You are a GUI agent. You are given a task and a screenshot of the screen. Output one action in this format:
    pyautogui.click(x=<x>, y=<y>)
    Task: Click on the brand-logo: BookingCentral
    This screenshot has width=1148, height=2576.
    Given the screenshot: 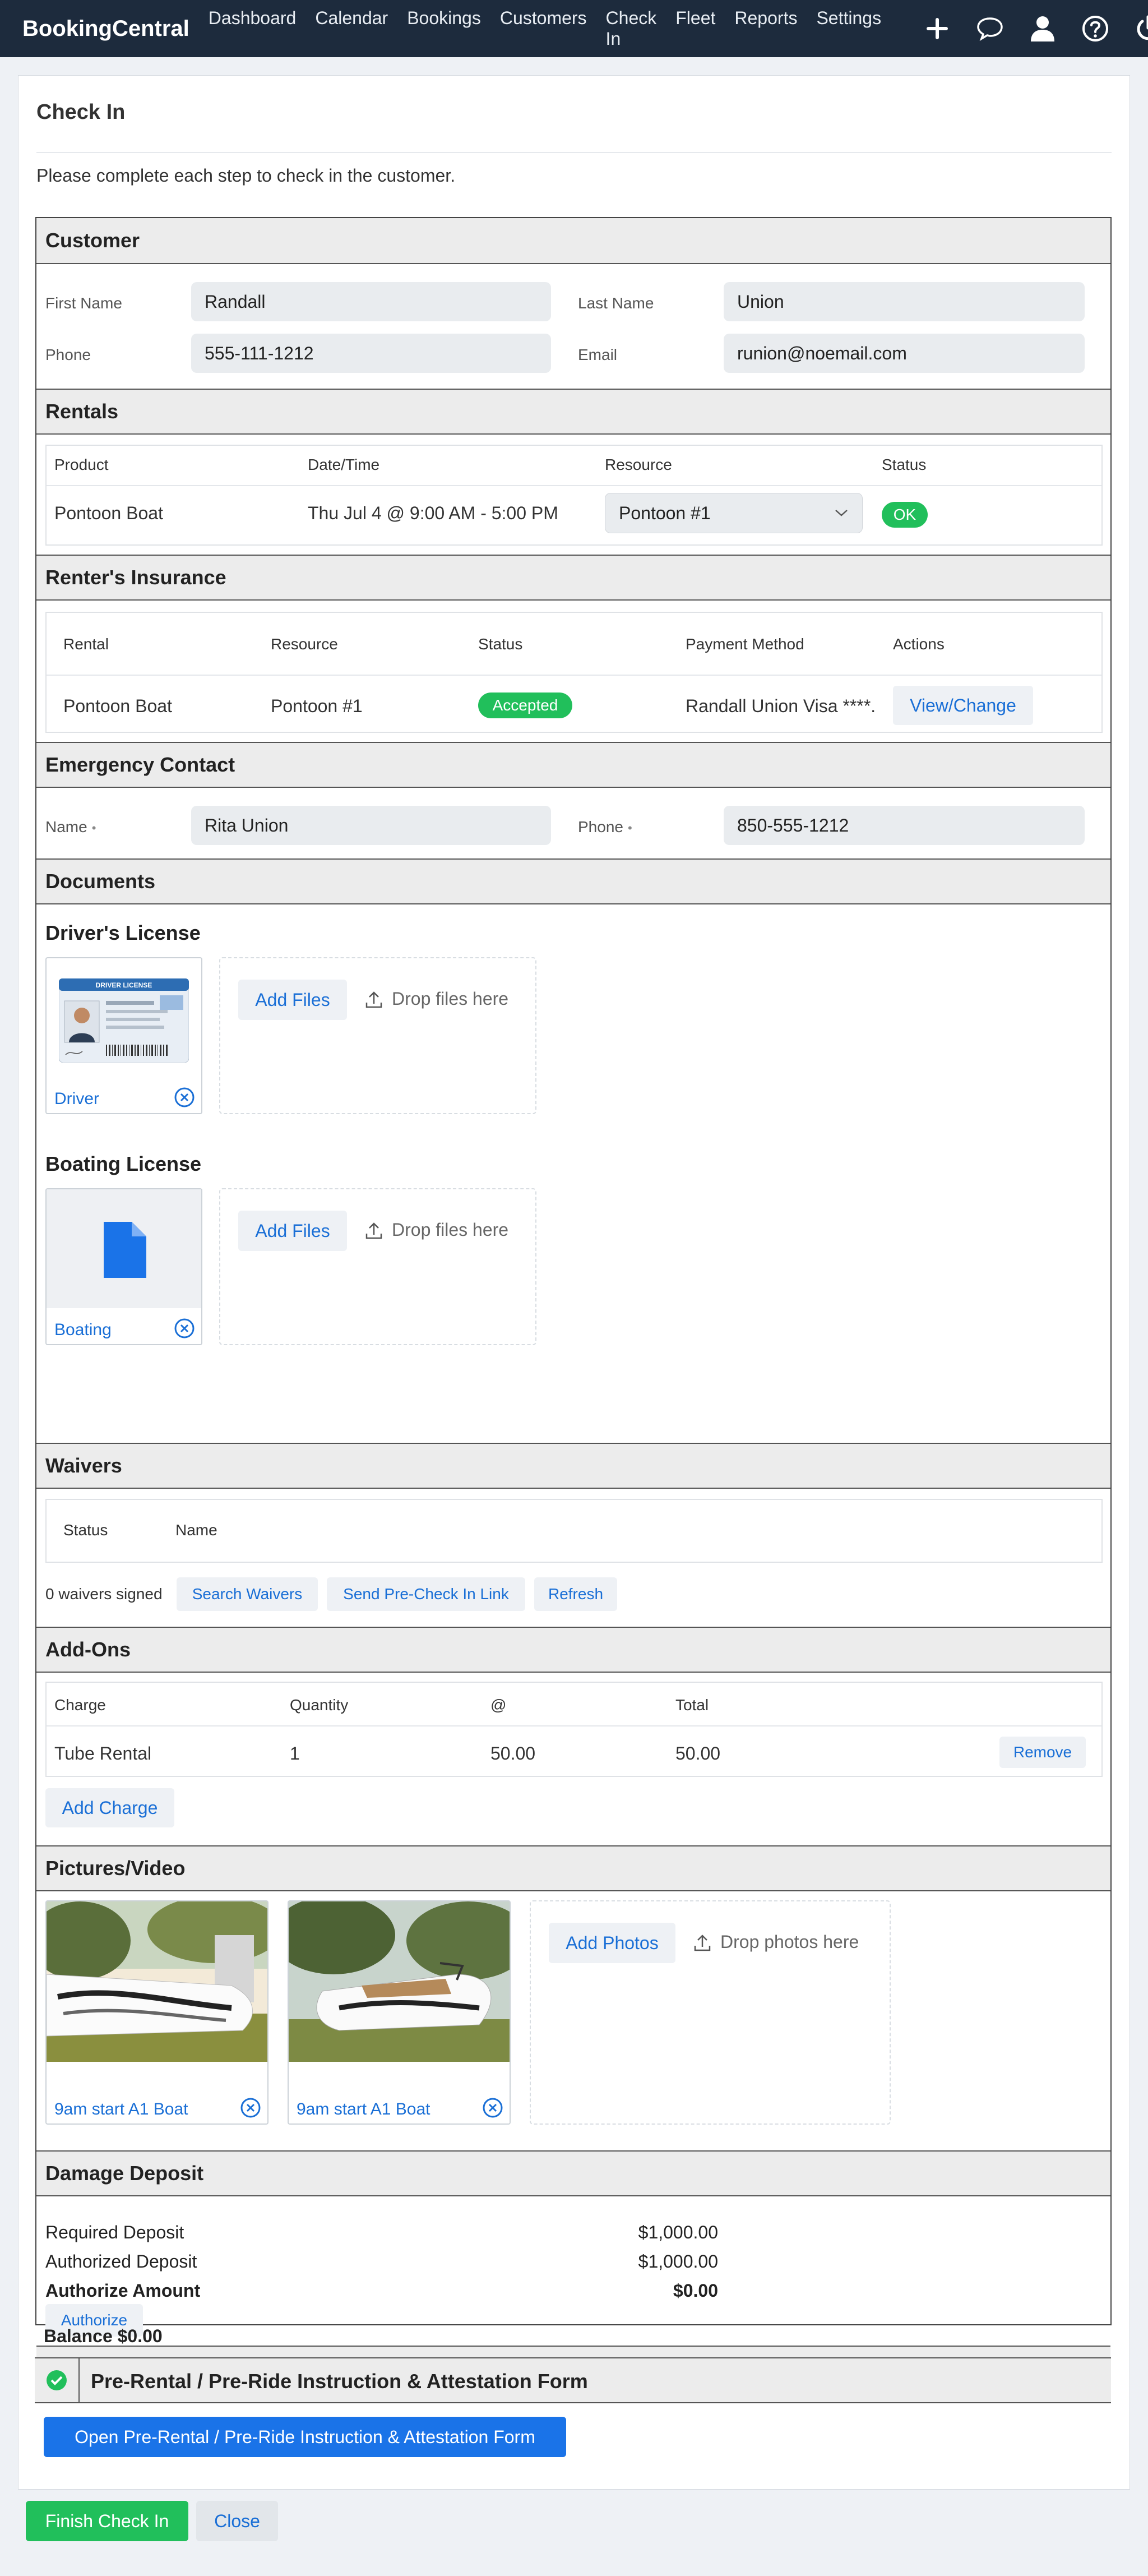 What is the action you would take?
    pyautogui.click(x=105, y=29)
    